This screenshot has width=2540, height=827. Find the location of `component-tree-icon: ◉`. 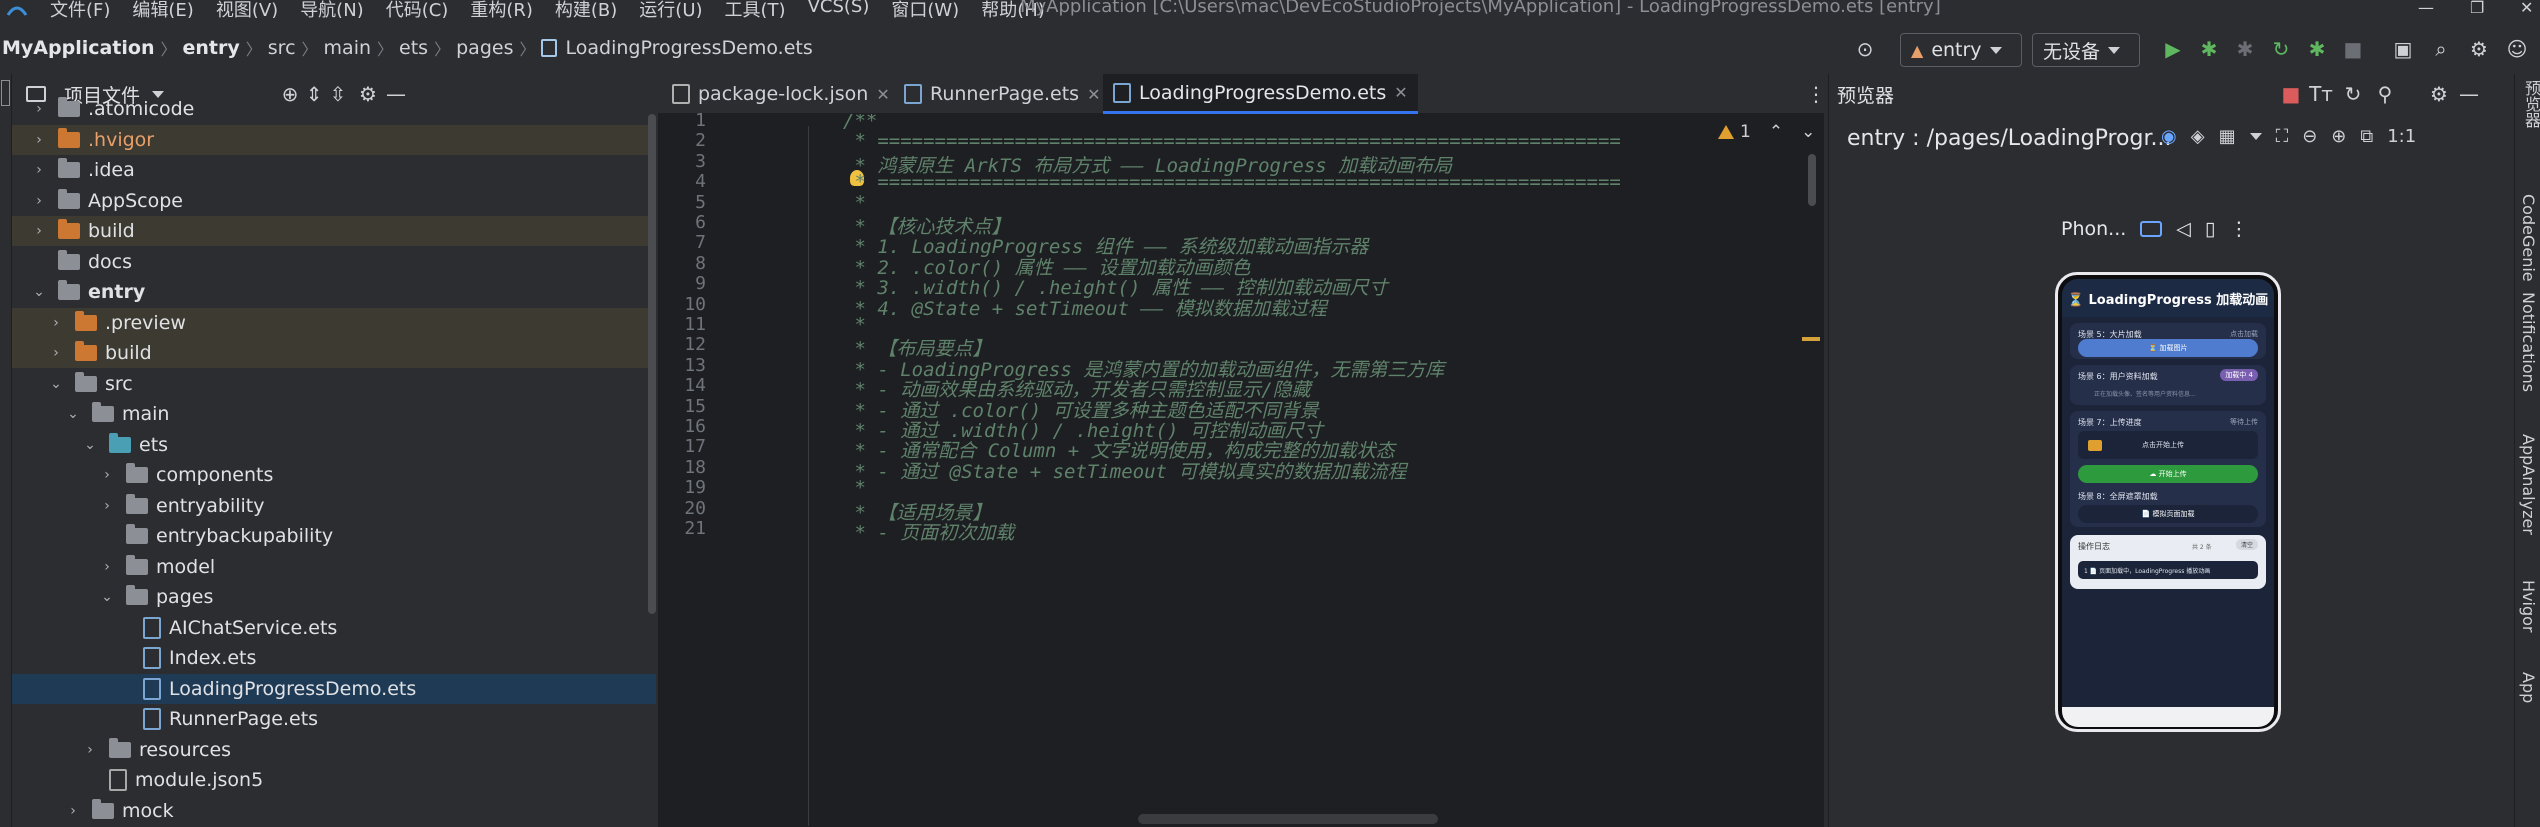

component-tree-icon: ◉ is located at coordinates (2169, 136).